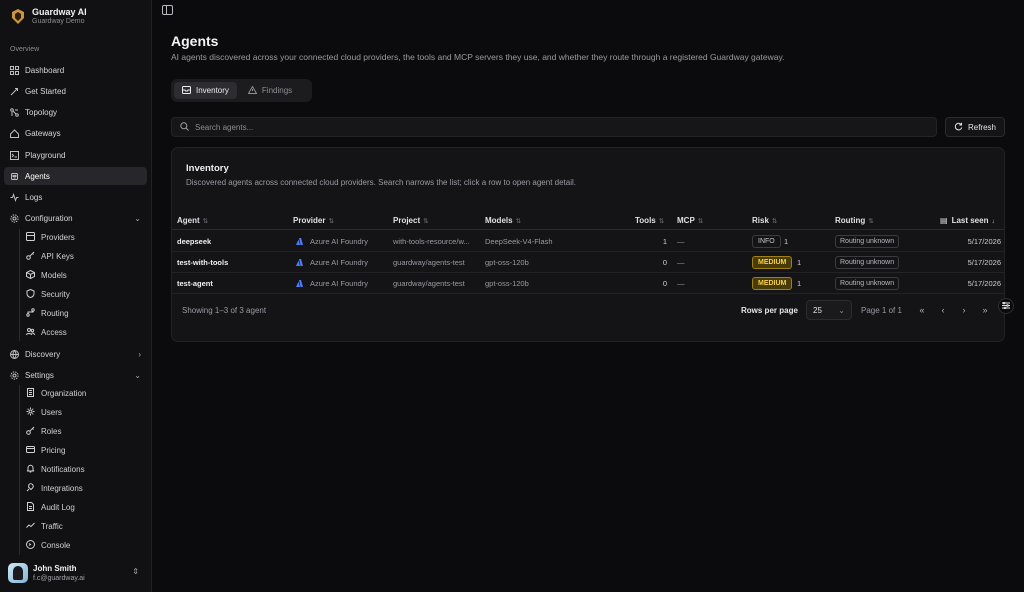  I want to click on rows-per-page-label: Rows per page, so click(769, 310).